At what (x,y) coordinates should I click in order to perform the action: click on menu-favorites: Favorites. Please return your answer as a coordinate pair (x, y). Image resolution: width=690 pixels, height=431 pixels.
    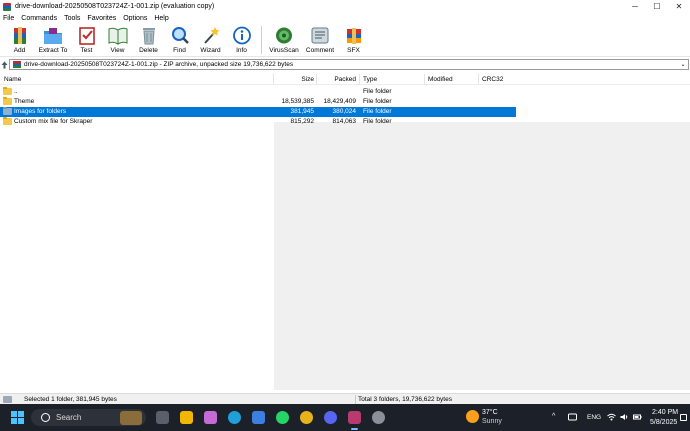
    Looking at the image, I should click on (101, 18).